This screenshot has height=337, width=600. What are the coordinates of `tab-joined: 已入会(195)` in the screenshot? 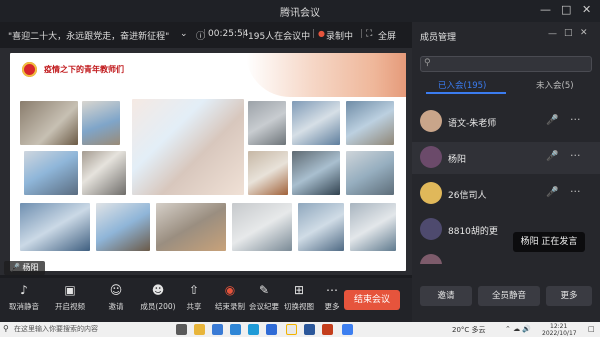 It's located at (462, 85).